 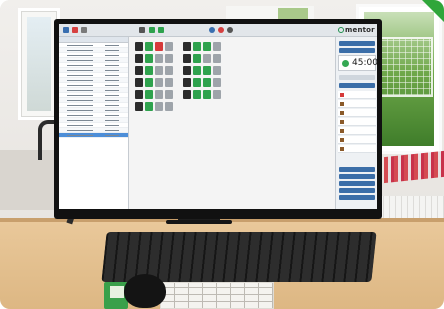 I want to click on card-label, so click(x=117, y=292).